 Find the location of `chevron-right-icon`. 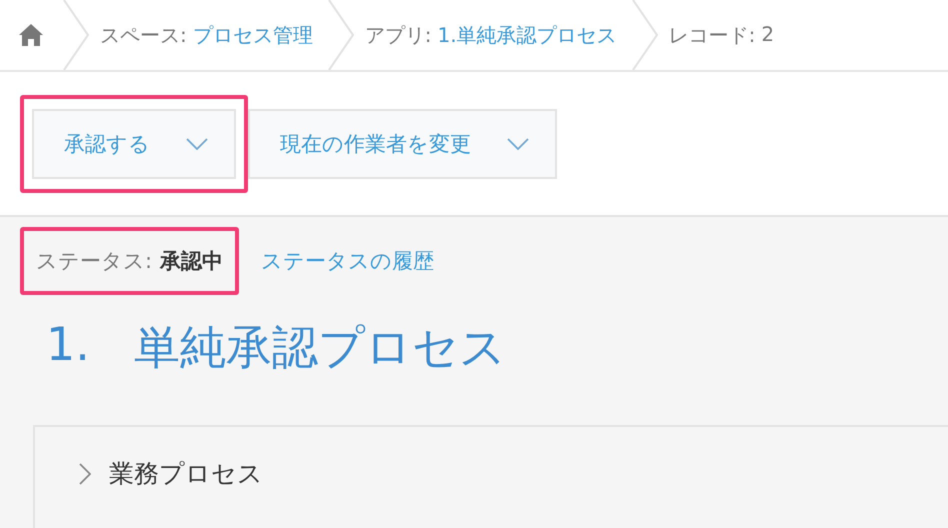

chevron-right-icon is located at coordinates (85, 473).